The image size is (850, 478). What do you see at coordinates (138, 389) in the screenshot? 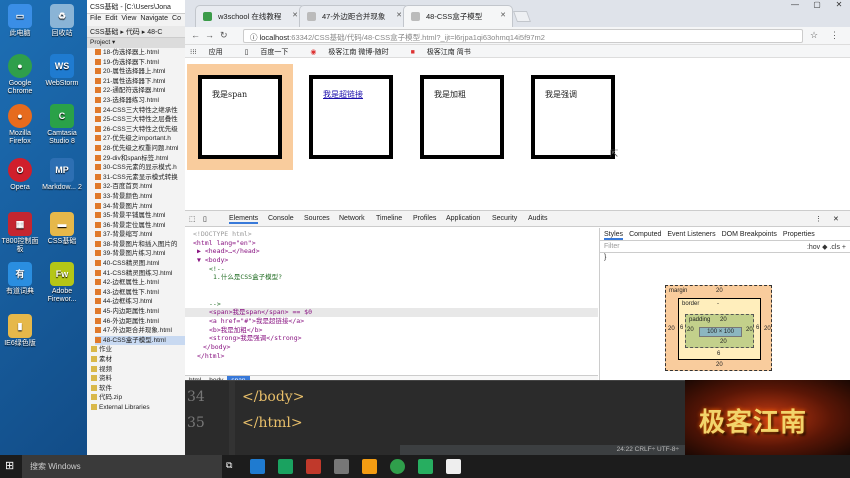
I see `project-folder-item: 软件` at bounding box center [138, 389].